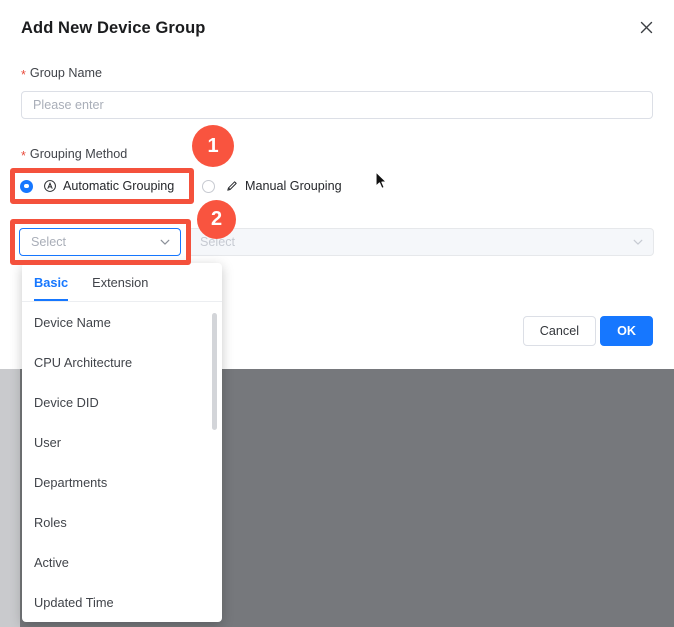 The image size is (674, 627). Describe the element at coordinates (49, 242) in the screenshot. I see `primary-select-placeholder: Select` at that location.